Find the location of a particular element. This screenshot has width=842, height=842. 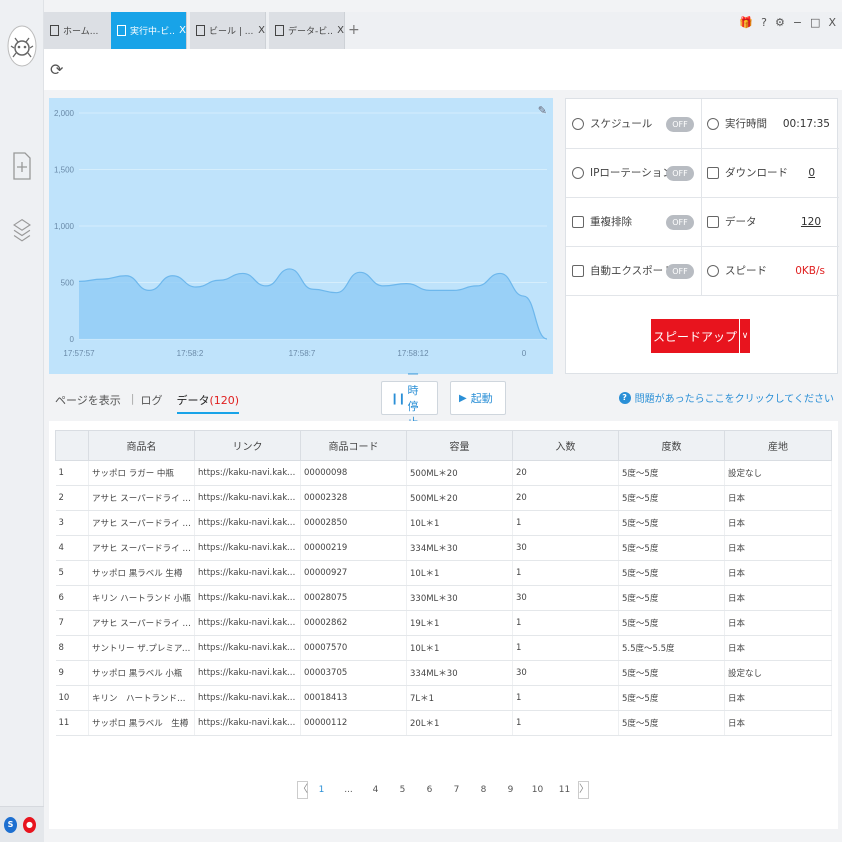

view-tabs: ページを表示 | ログ データ(120) is located at coordinates (152, 403).